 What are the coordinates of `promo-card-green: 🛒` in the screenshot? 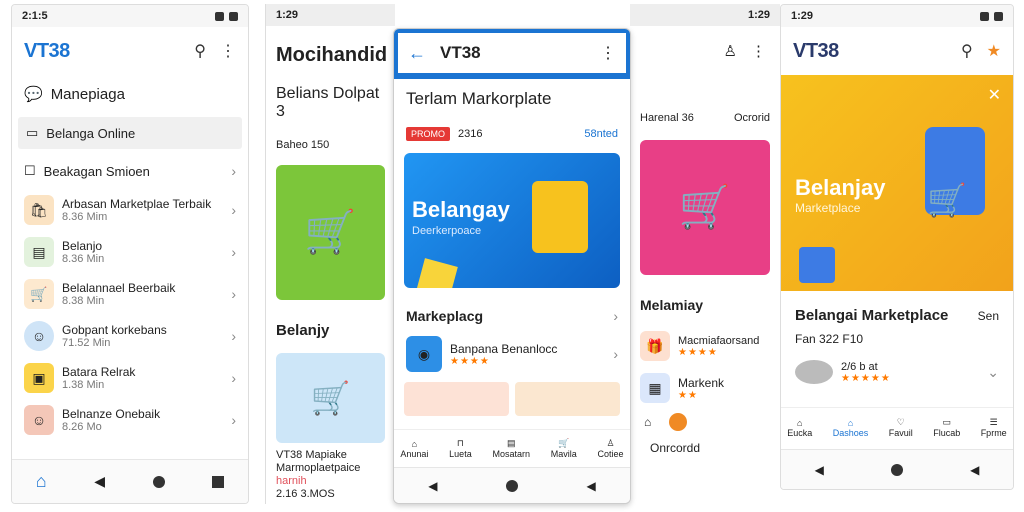 It's located at (330, 232).